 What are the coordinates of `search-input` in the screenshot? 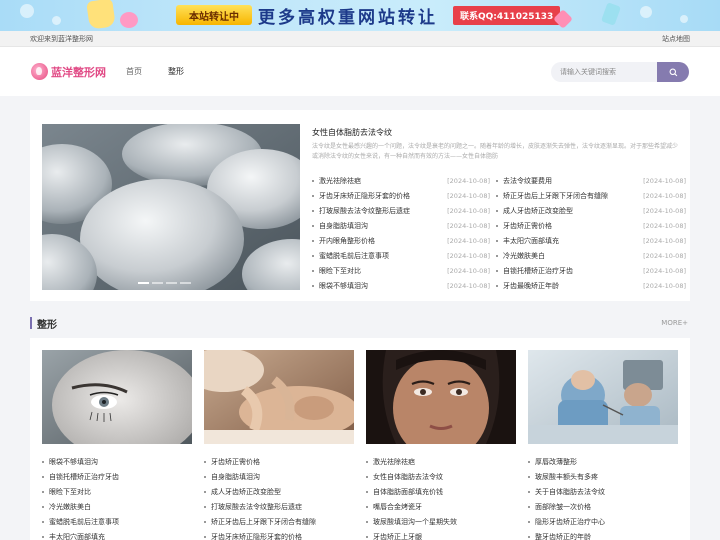 It's located at (604, 72).